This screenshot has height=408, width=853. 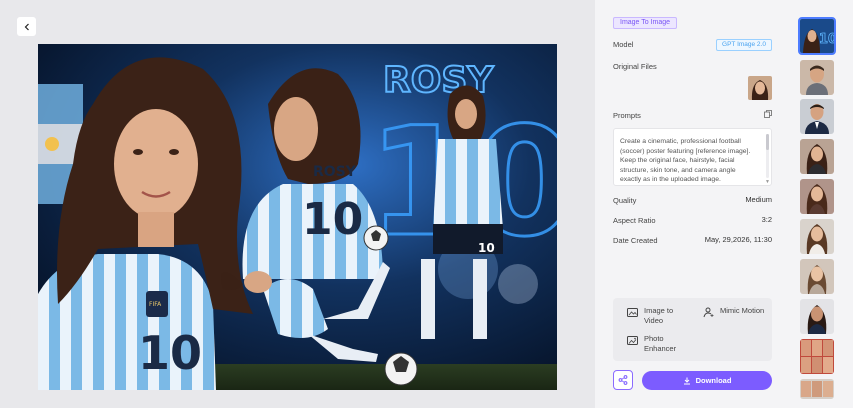 I want to click on original-files-label: Original Files, so click(x=635, y=66).